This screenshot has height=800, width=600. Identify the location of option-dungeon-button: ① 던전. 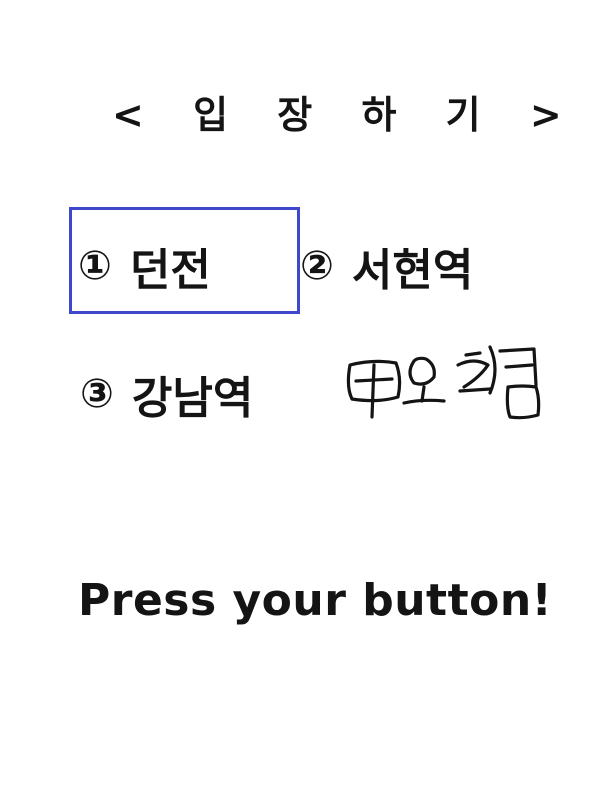
(144, 266).